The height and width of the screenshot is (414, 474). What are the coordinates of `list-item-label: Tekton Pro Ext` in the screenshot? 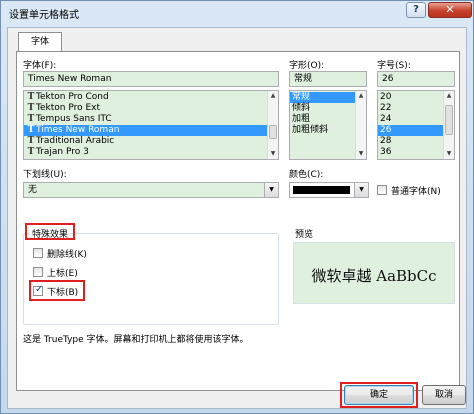 It's located at (68, 108).